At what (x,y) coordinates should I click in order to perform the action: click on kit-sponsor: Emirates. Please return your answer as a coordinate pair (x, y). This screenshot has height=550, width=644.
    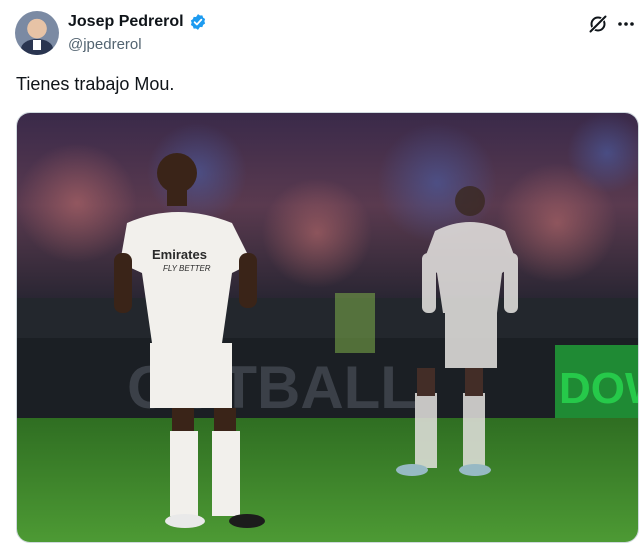
    Looking at the image, I should click on (179, 254).